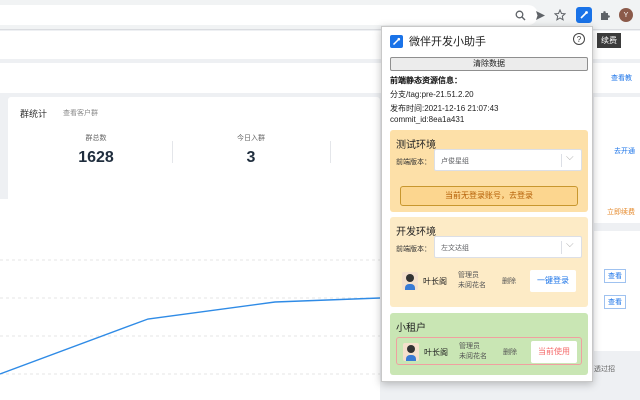 The height and width of the screenshot is (400, 640). What do you see at coordinates (455, 161) in the screenshot?
I see `select-value: 卢俊星组` at bounding box center [455, 161].